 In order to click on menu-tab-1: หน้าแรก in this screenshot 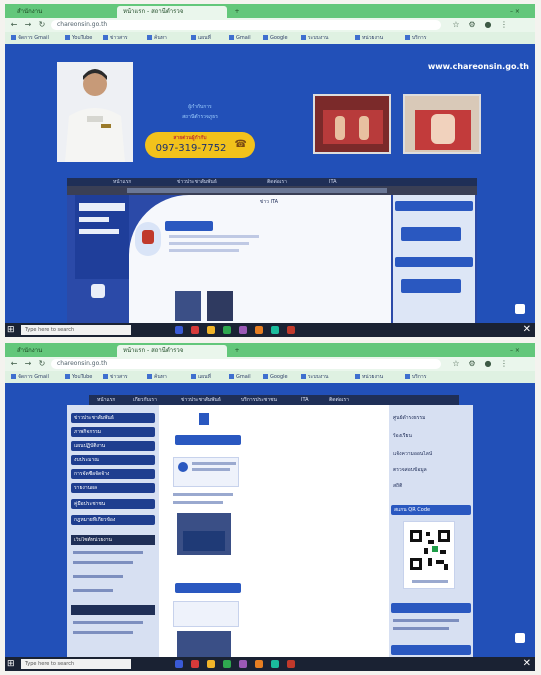, I will do `click(106, 400)`.